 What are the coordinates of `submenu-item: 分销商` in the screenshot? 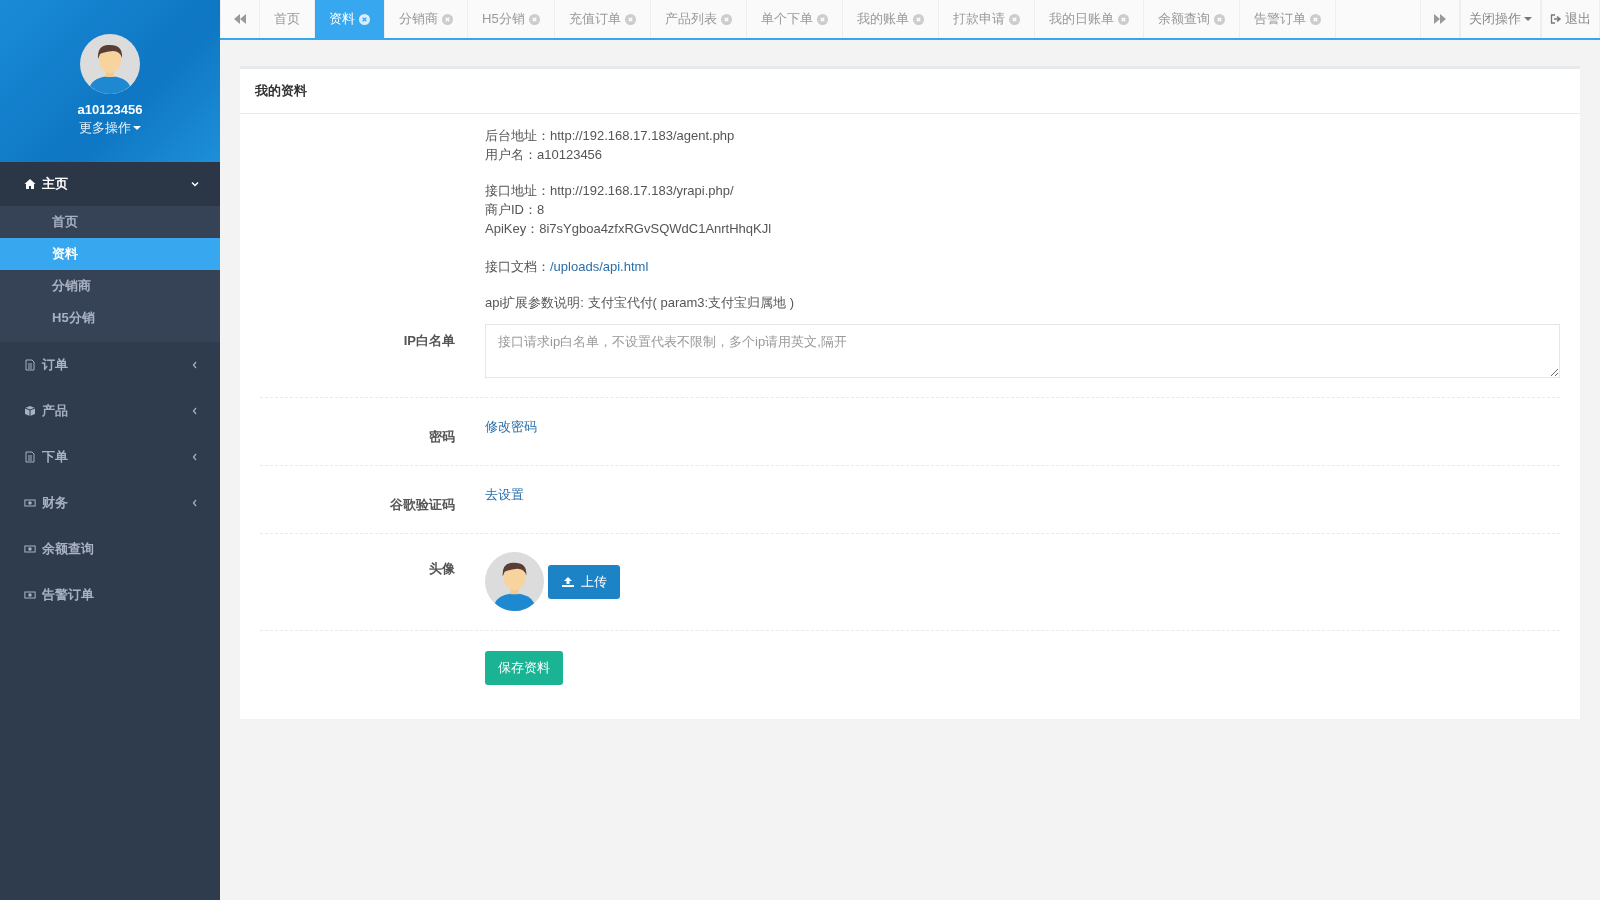 It's located at (110, 286).